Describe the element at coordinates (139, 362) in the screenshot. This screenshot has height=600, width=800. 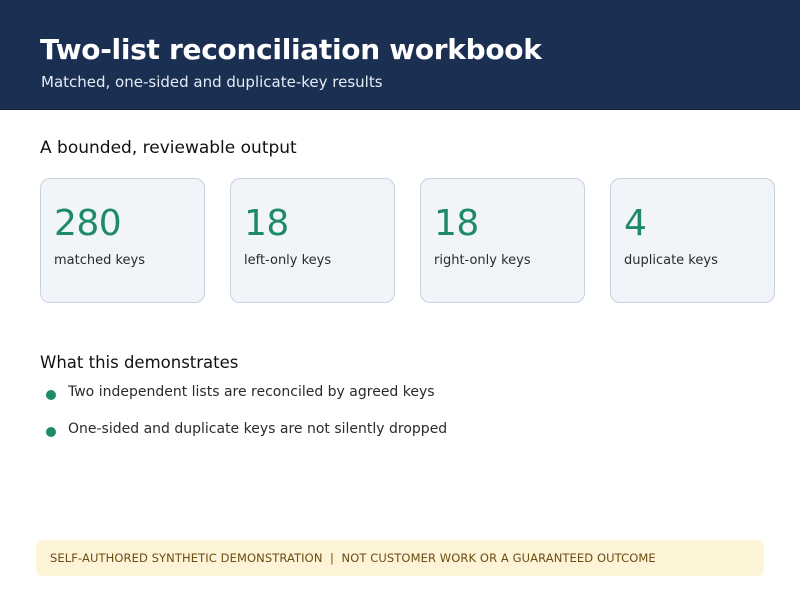
I see `demonstrates-heading: What this demonstrates` at that location.